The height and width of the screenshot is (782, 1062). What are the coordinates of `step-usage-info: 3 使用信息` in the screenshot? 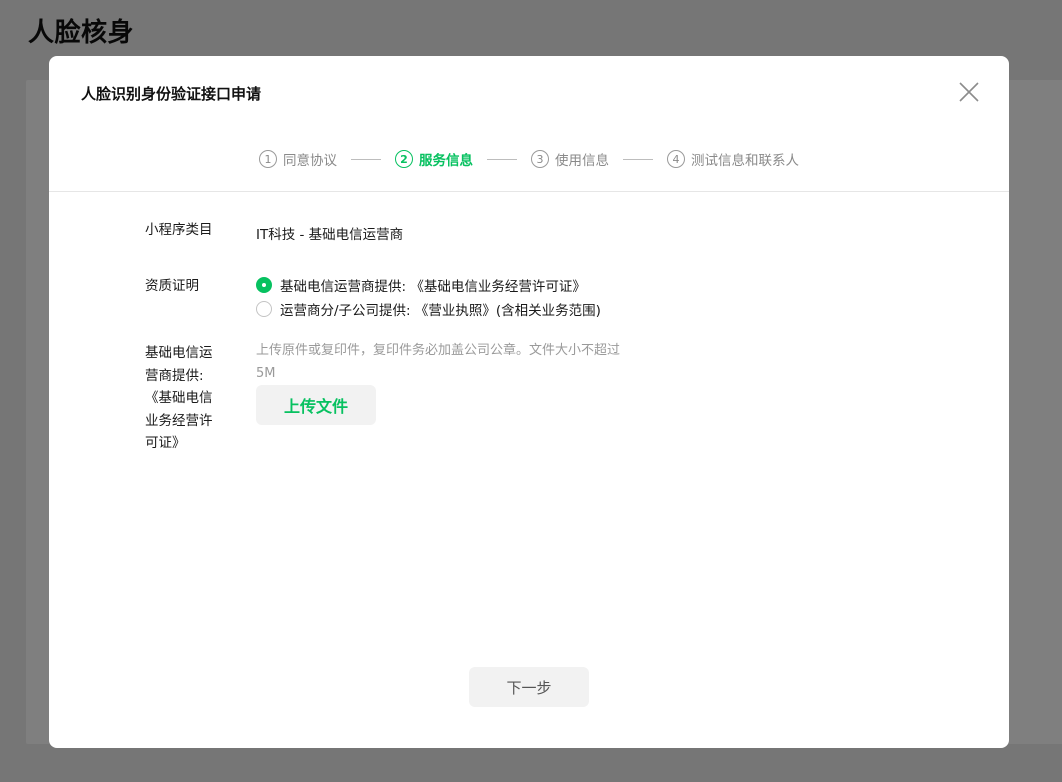 It's located at (570, 159).